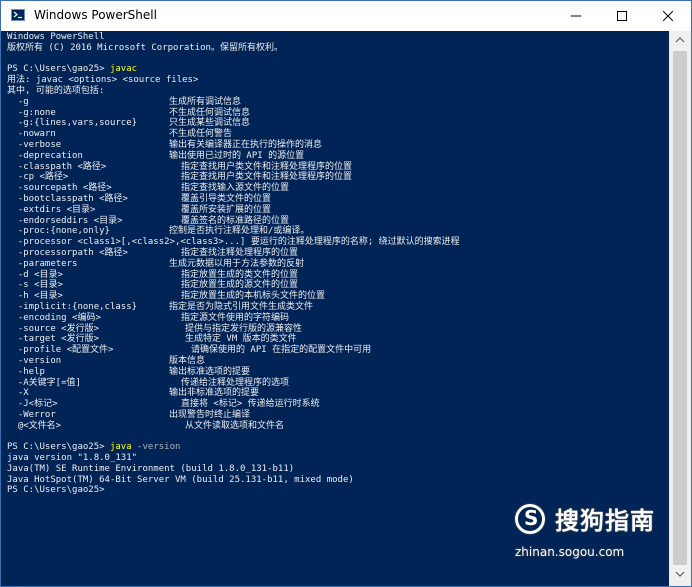  I want to click on console-line: -verbose 输出有关编译器正在执行的操作的消息, so click(233, 145).